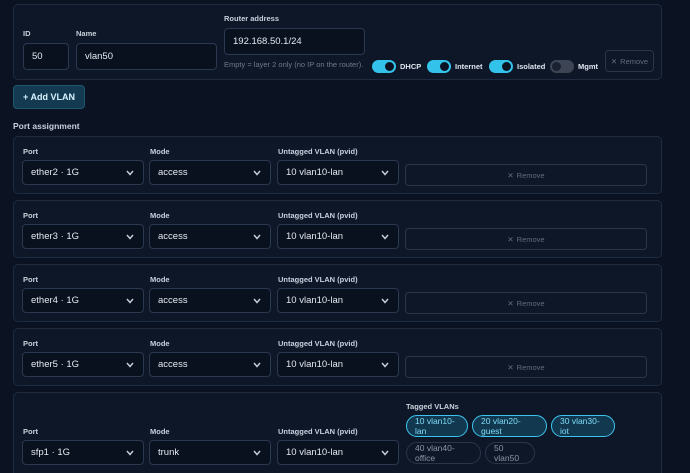 This screenshot has height=473, width=690. What do you see at coordinates (510, 453) in the screenshot?
I see `tagged-vlan-chip: 50 vlan50` at bounding box center [510, 453].